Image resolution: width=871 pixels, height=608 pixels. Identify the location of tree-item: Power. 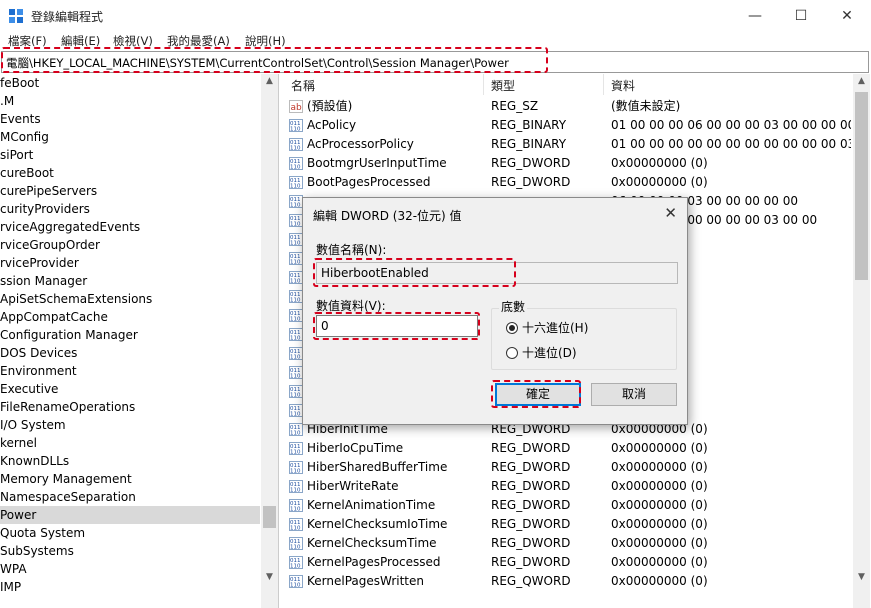
(130, 515).